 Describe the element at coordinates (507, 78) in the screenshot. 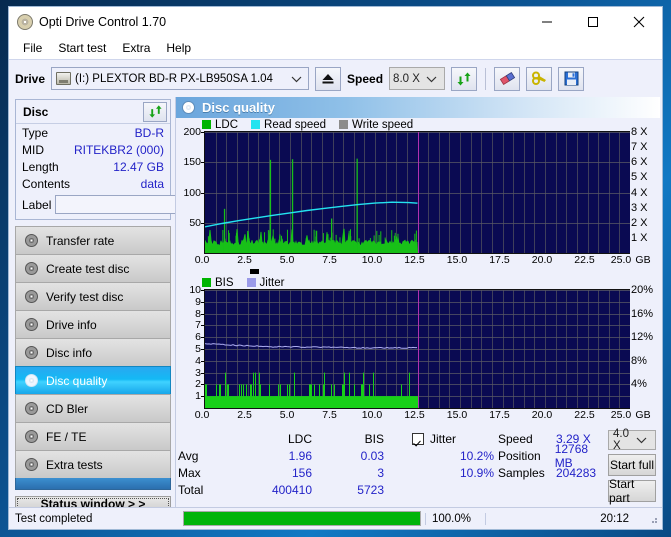

I see `erase-button` at that location.